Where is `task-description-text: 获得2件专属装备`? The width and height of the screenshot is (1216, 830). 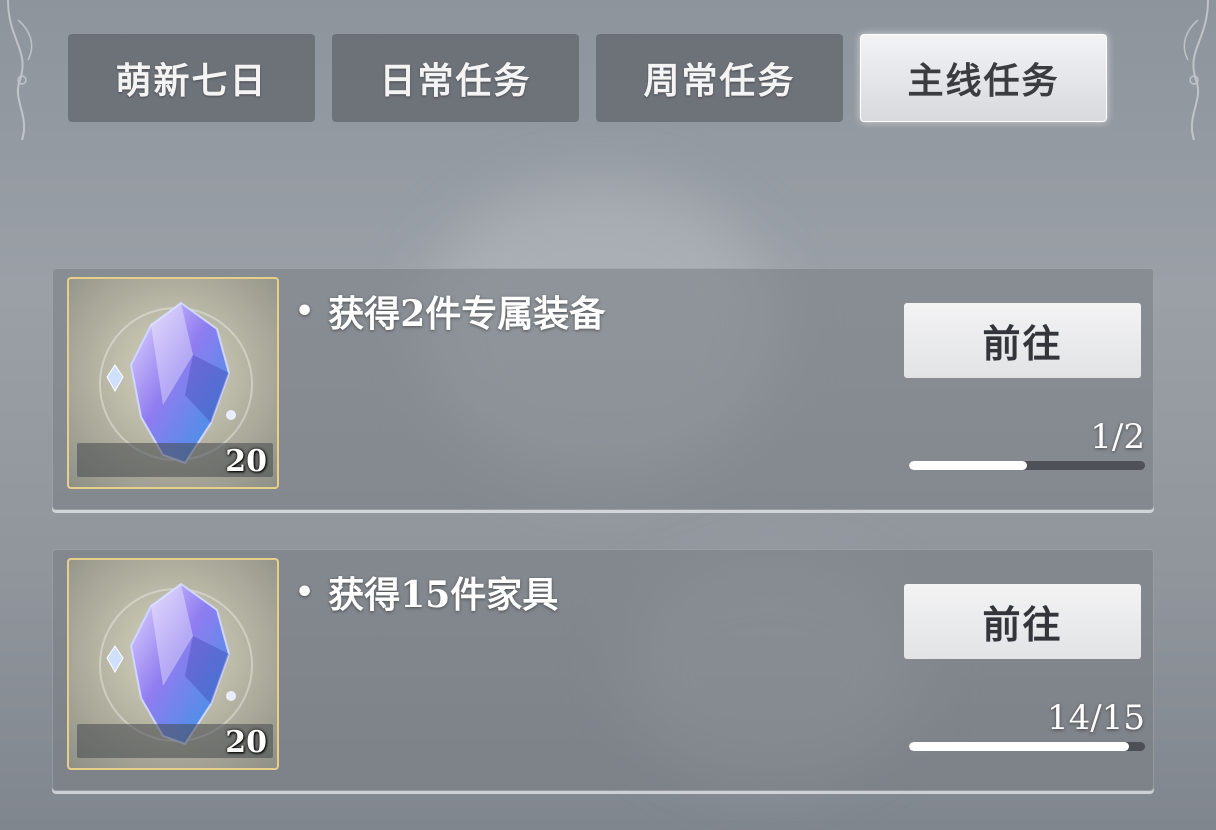 task-description-text: 获得2件专属装备 is located at coordinates (467, 314).